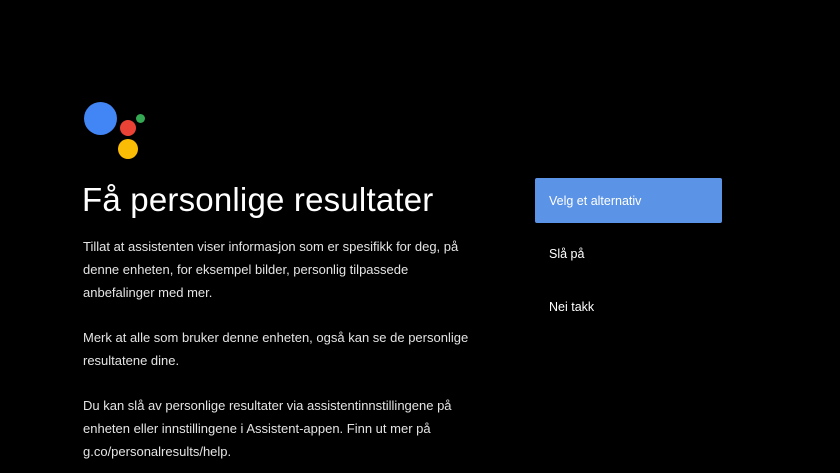 This screenshot has height=473, width=840. I want to click on option-label: Slå på, so click(567, 253).